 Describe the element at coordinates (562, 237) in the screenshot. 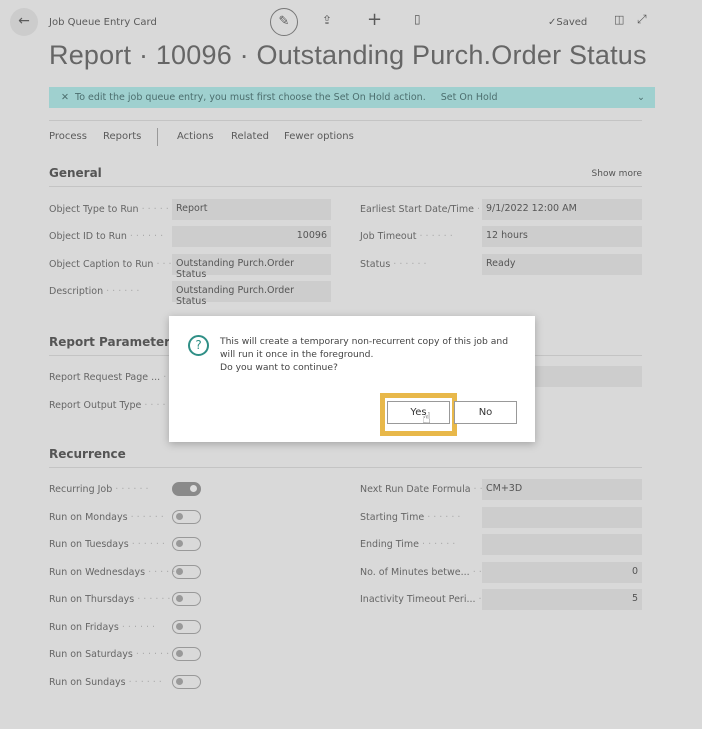

I see `field-value: 12 hours` at that location.